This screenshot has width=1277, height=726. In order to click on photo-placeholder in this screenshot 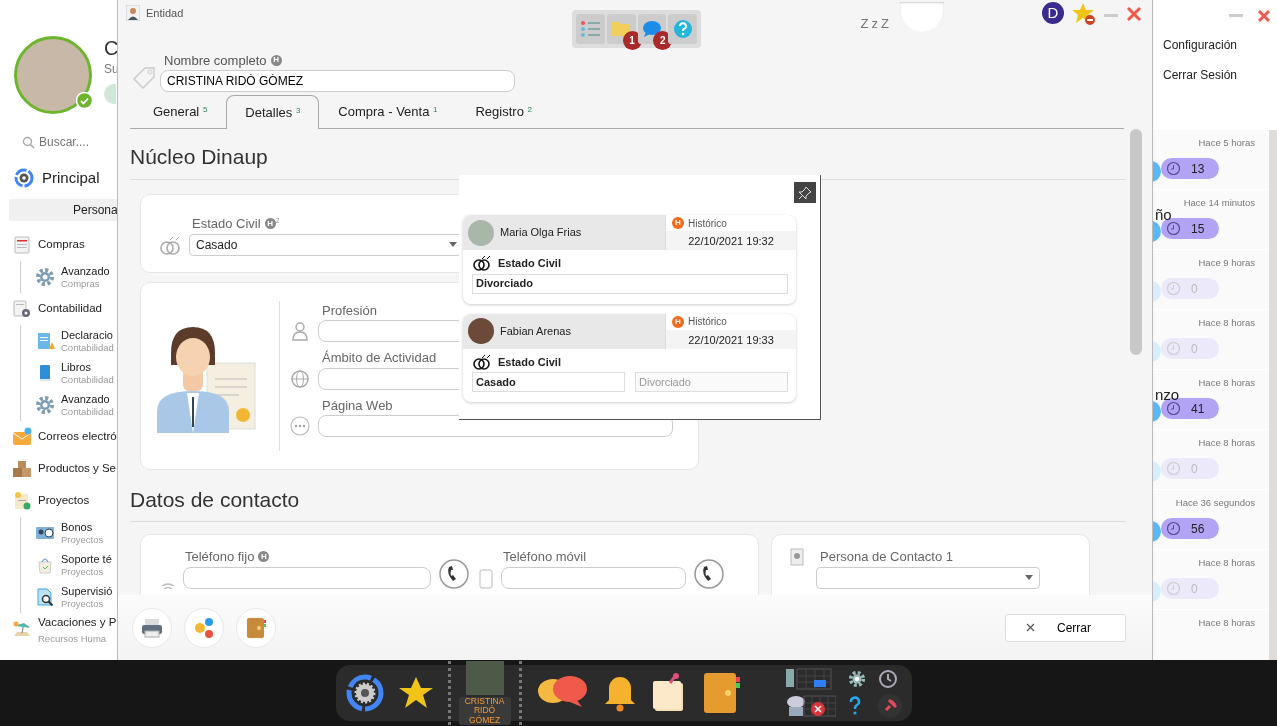, I will do `click(484, 678)`.